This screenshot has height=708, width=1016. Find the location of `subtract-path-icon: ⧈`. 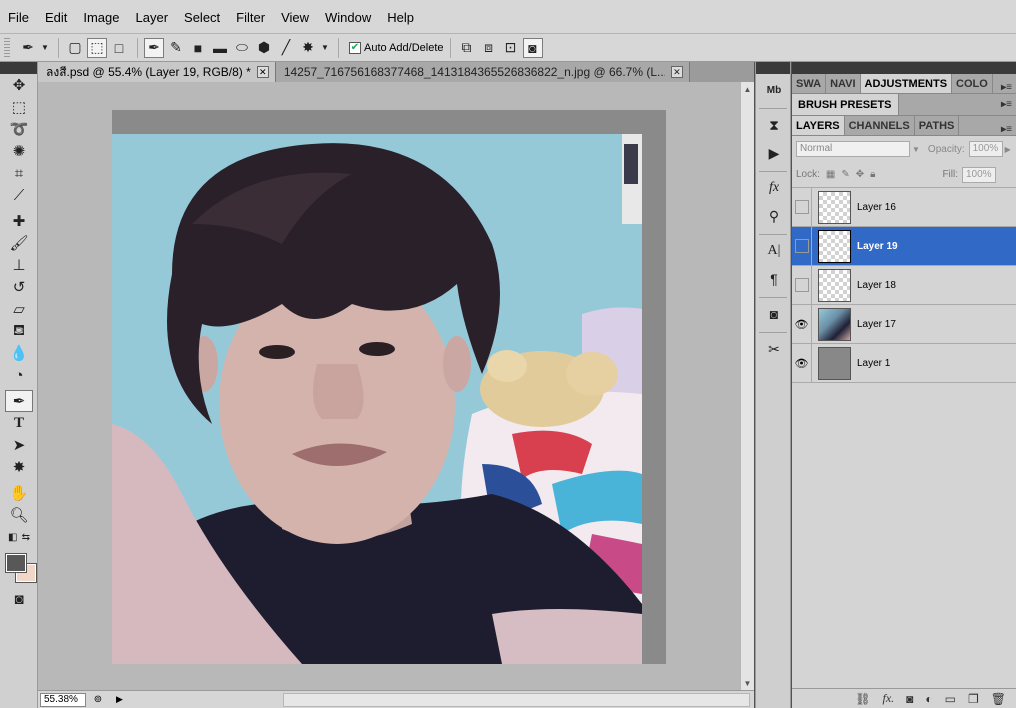

subtract-path-icon: ⧈ is located at coordinates (489, 48).